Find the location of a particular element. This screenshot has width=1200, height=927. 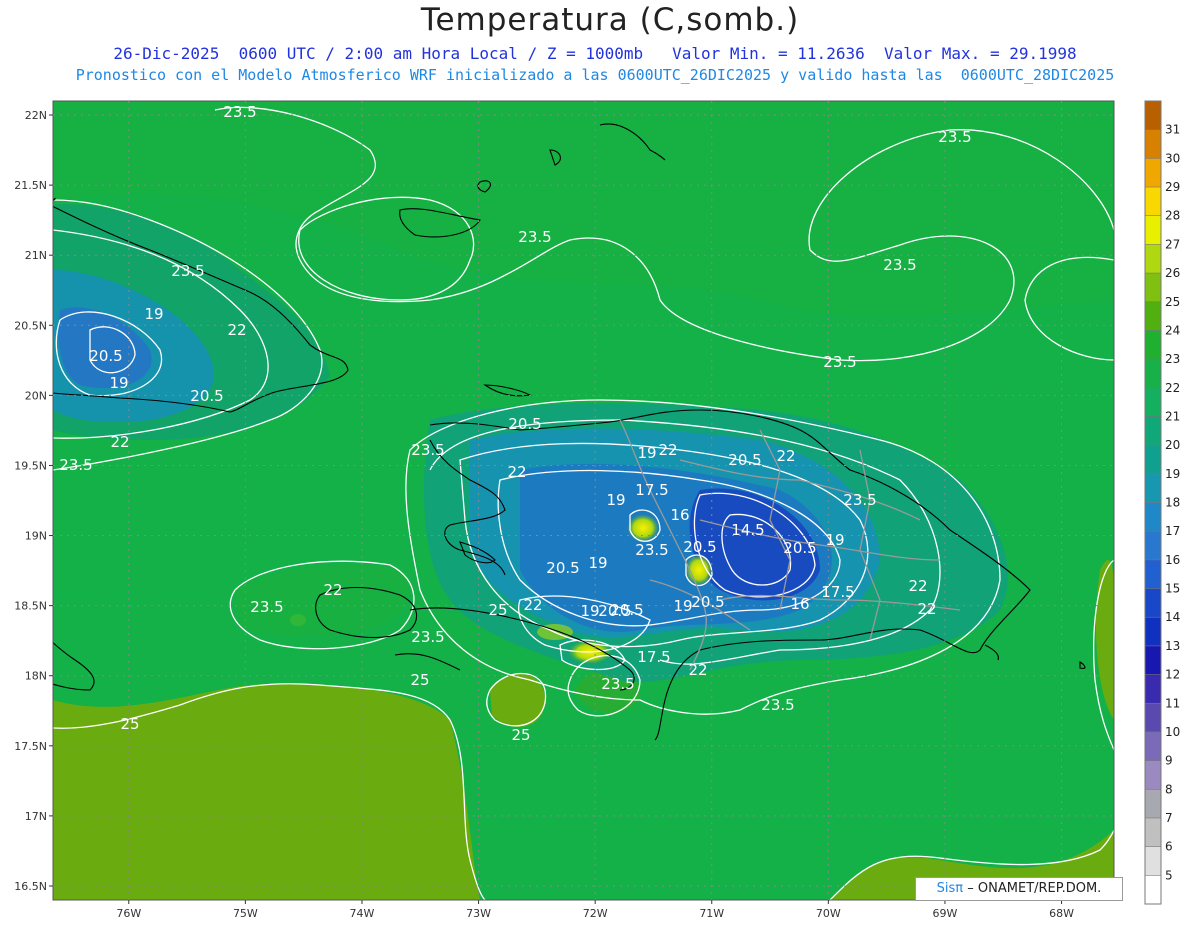

colorbar-label: 8 is located at coordinates (1169, 789).